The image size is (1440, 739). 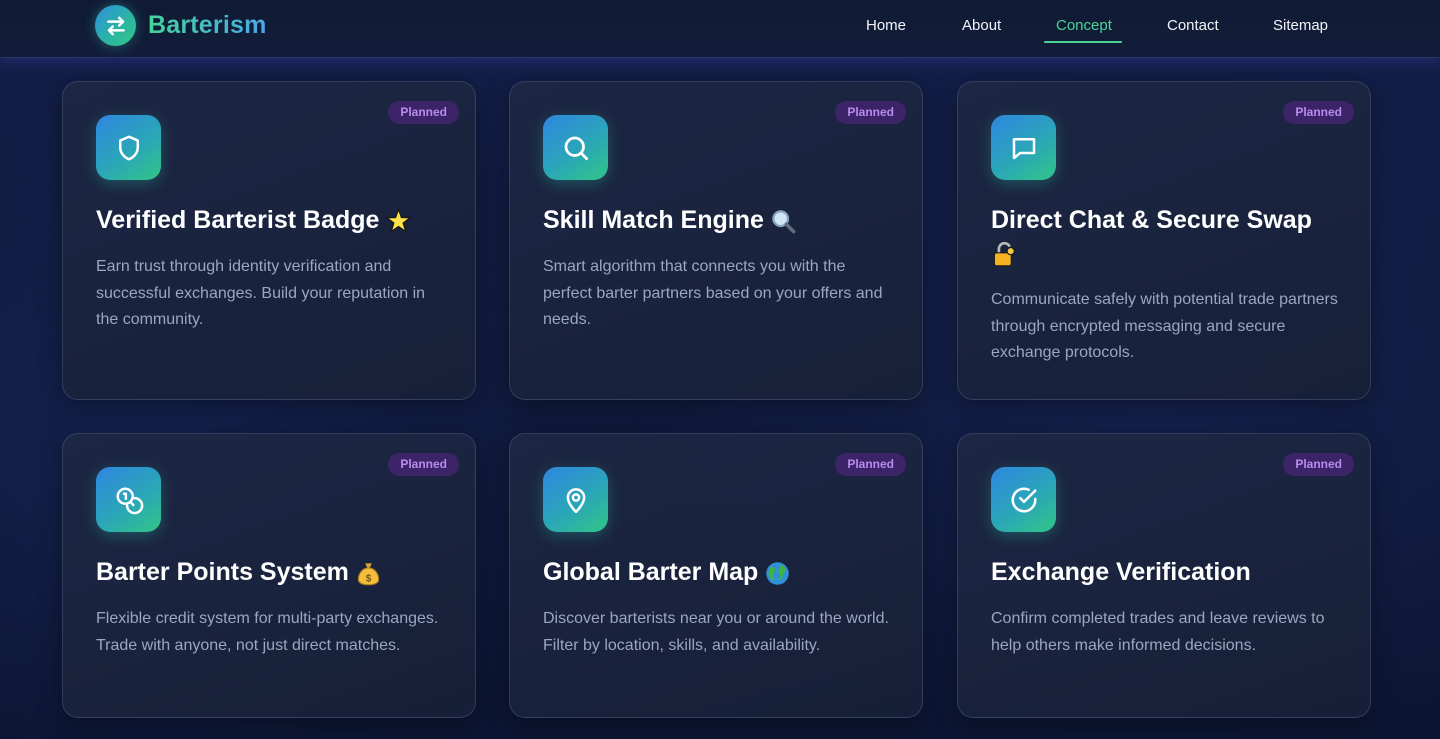 I want to click on card-title: Exchange Verification, so click(x=1121, y=572).